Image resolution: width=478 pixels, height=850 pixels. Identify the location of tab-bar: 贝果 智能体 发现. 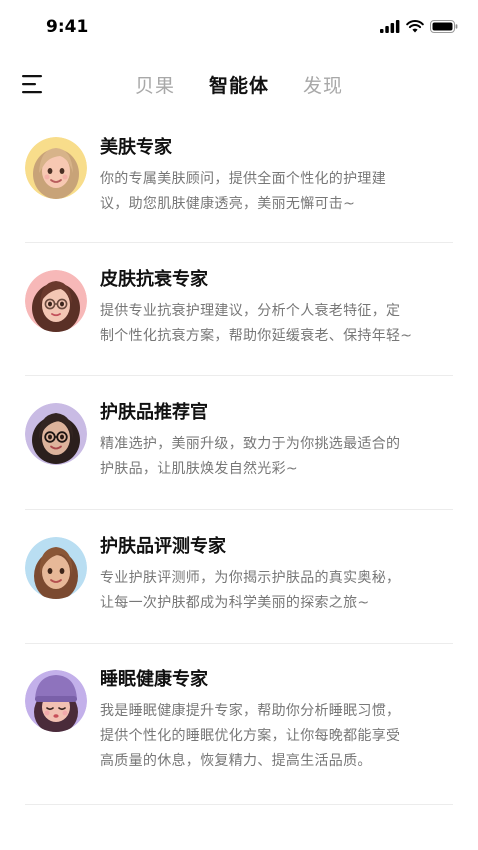
(239, 84).